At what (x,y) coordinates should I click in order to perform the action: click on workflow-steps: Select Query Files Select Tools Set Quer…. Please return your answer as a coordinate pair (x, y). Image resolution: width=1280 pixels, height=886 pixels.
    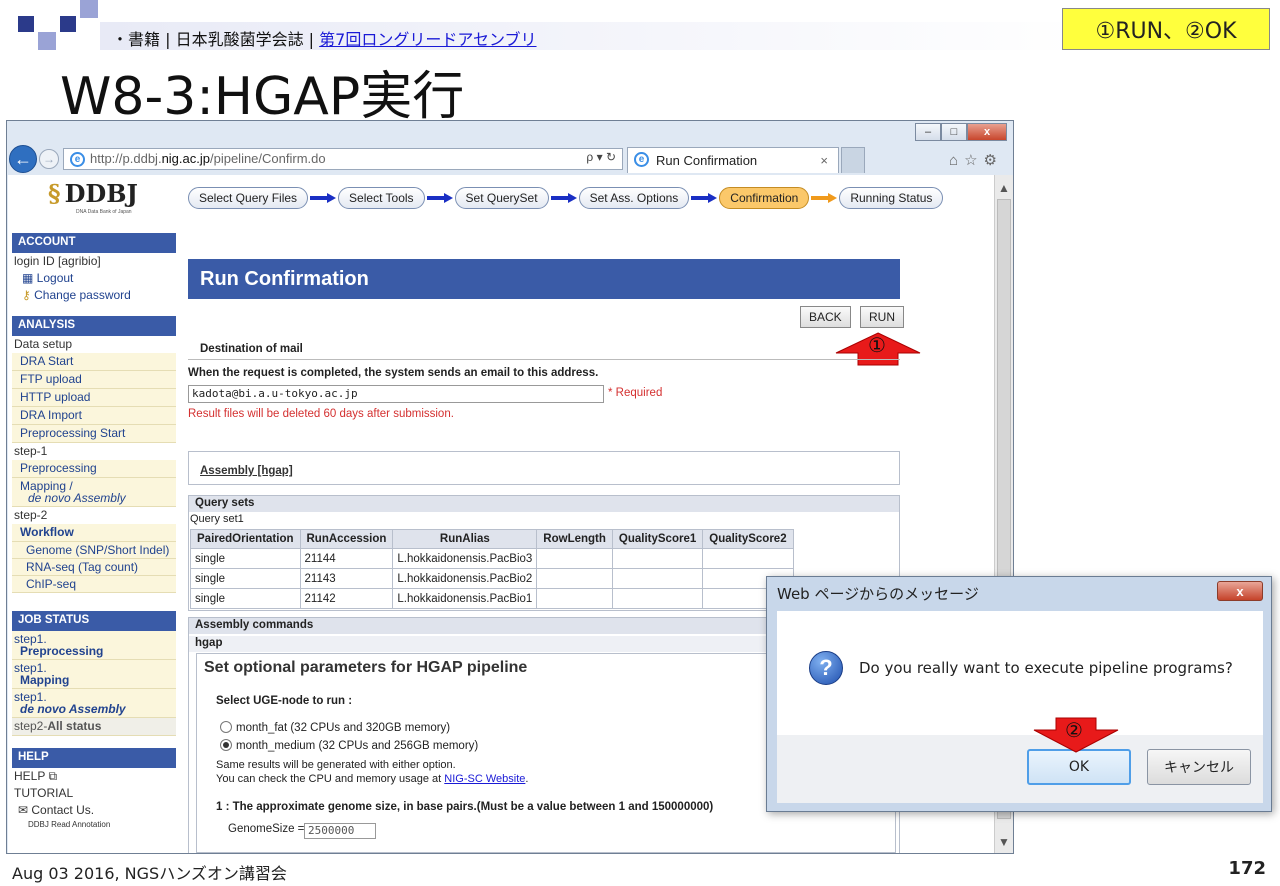
    Looking at the image, I should click on (566, 198).